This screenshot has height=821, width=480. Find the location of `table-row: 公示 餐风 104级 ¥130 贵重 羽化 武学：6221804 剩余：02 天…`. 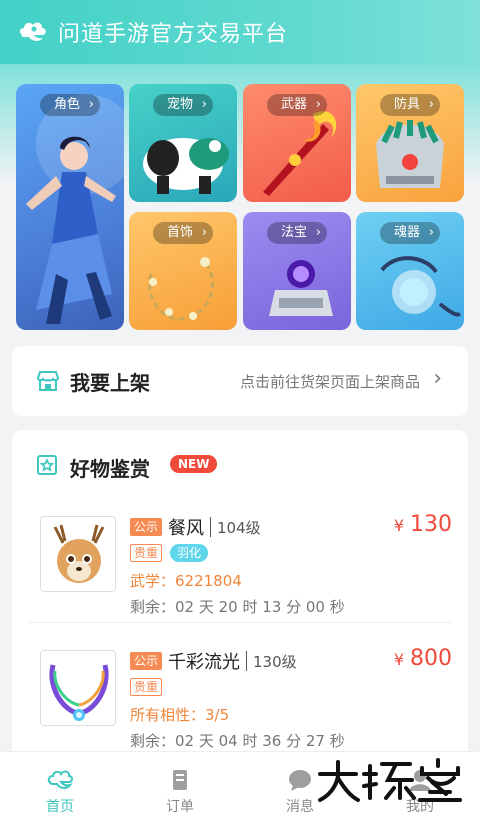

table-row: 公示 餐风 104级 ¥130 贵重 羽化 武学：6221804 剩余：02 天… is located at coordinates (240, 565).